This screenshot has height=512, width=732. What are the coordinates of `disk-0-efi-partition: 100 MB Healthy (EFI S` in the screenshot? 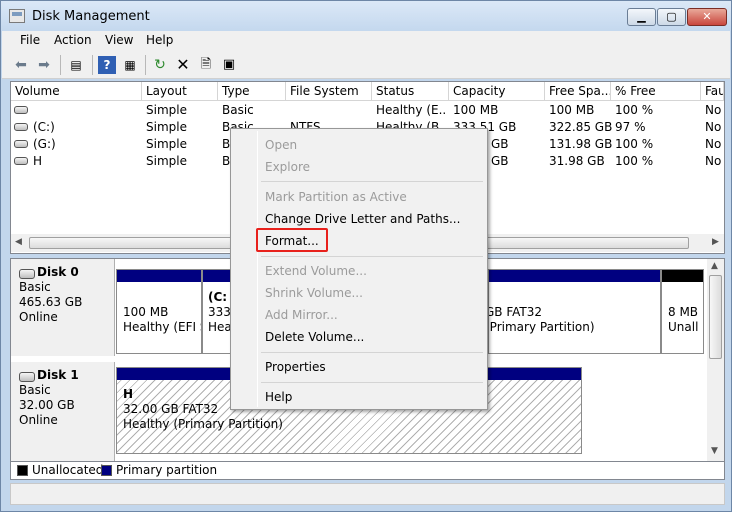 It's located at (159, 311).